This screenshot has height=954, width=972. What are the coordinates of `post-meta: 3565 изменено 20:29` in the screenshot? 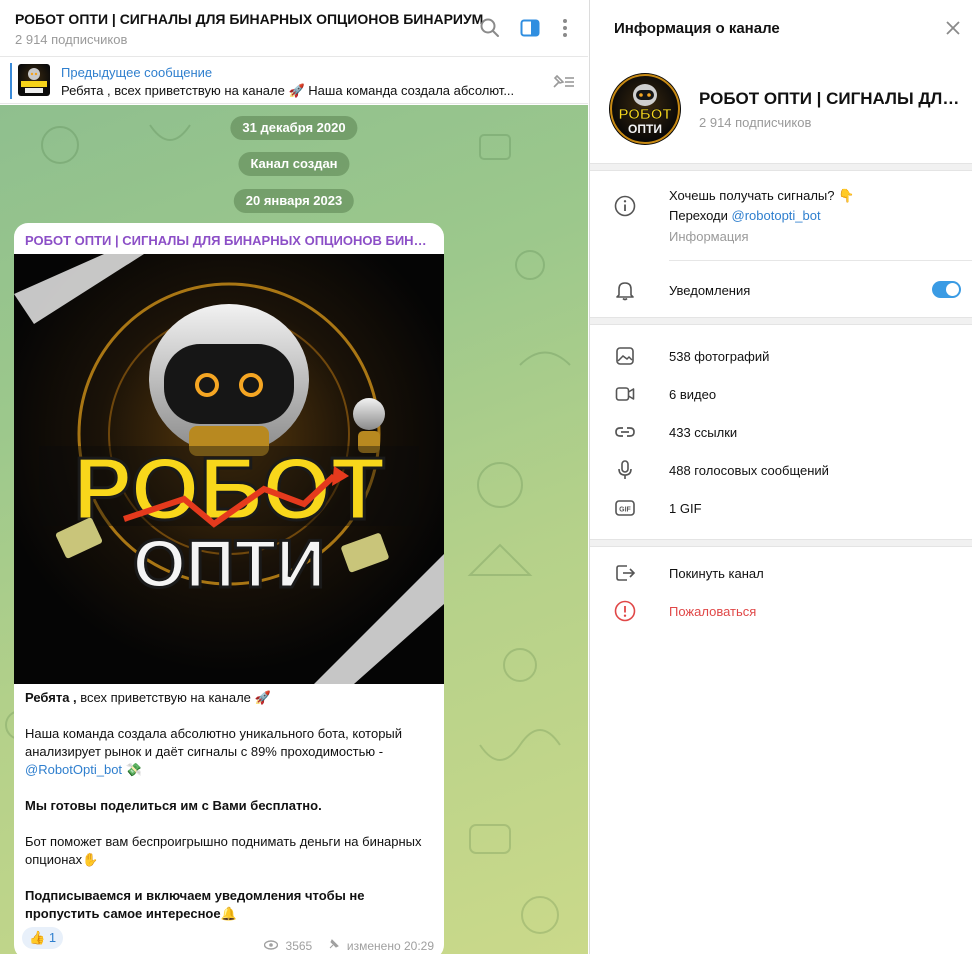 It's located at (348, 945).